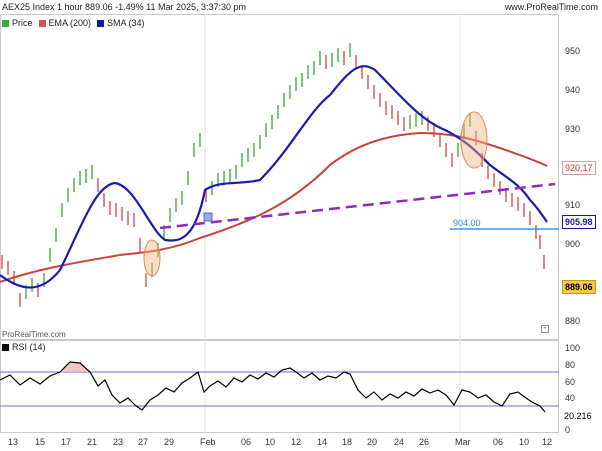  What do you see at coordinates (101, 23) in the screenshot?
I see `legend-swatch-sma` at bounding box center [101, 23].